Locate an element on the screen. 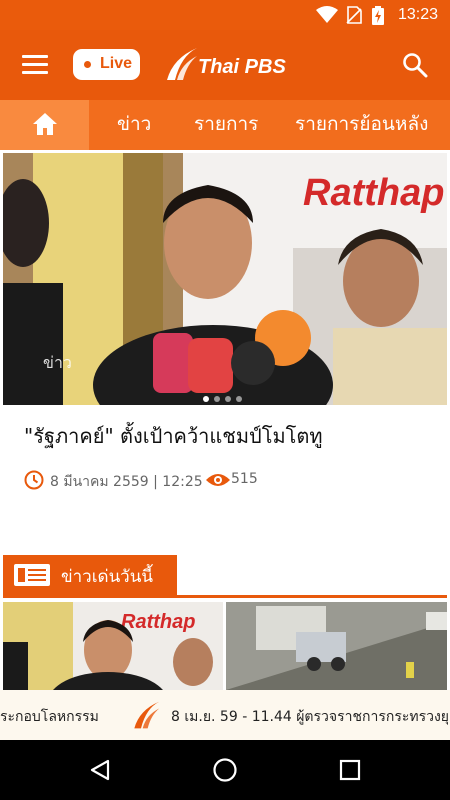 The image size is (450, 800). app-bar: Live Thai PBS is located at coordinates (225, 65).